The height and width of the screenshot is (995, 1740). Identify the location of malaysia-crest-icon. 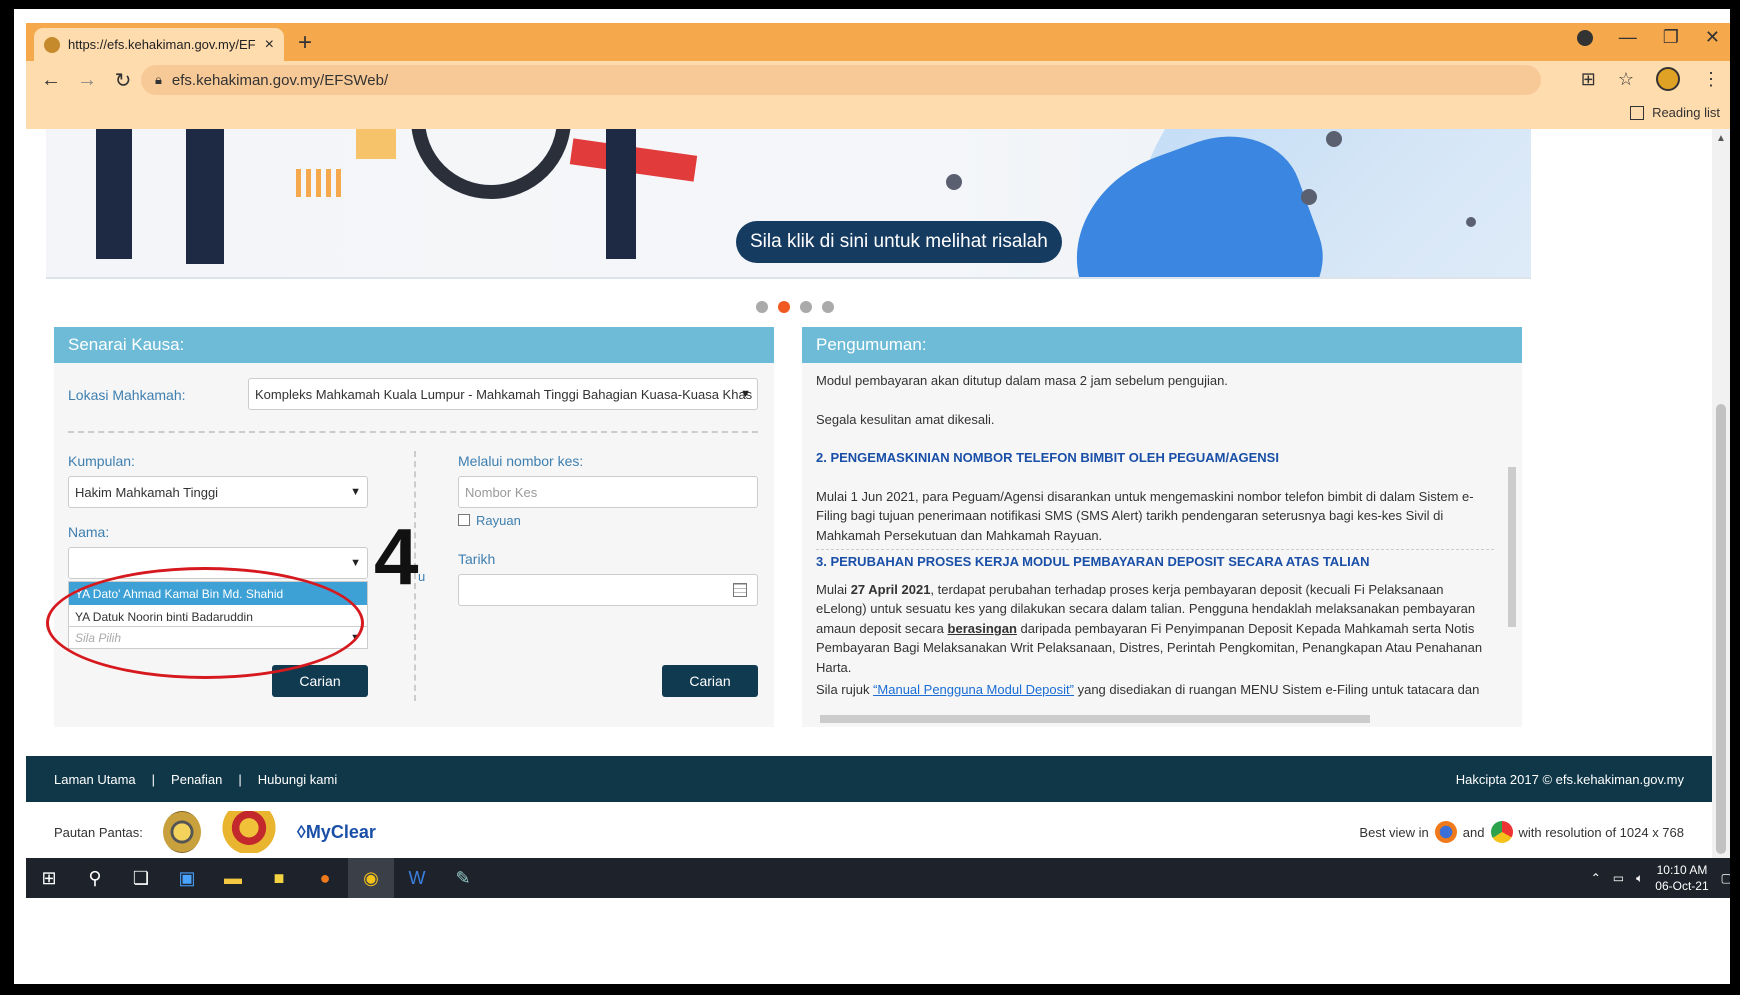
(248, 832).